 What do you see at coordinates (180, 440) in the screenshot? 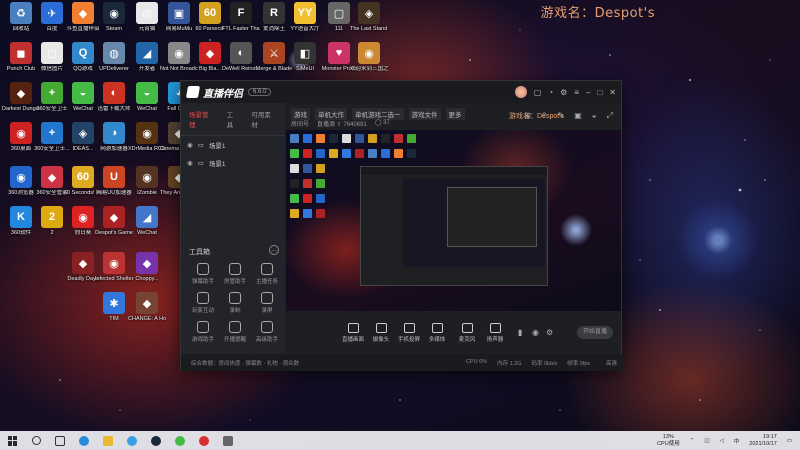
I see `wechat-icon` at bounding box center [180, 440].